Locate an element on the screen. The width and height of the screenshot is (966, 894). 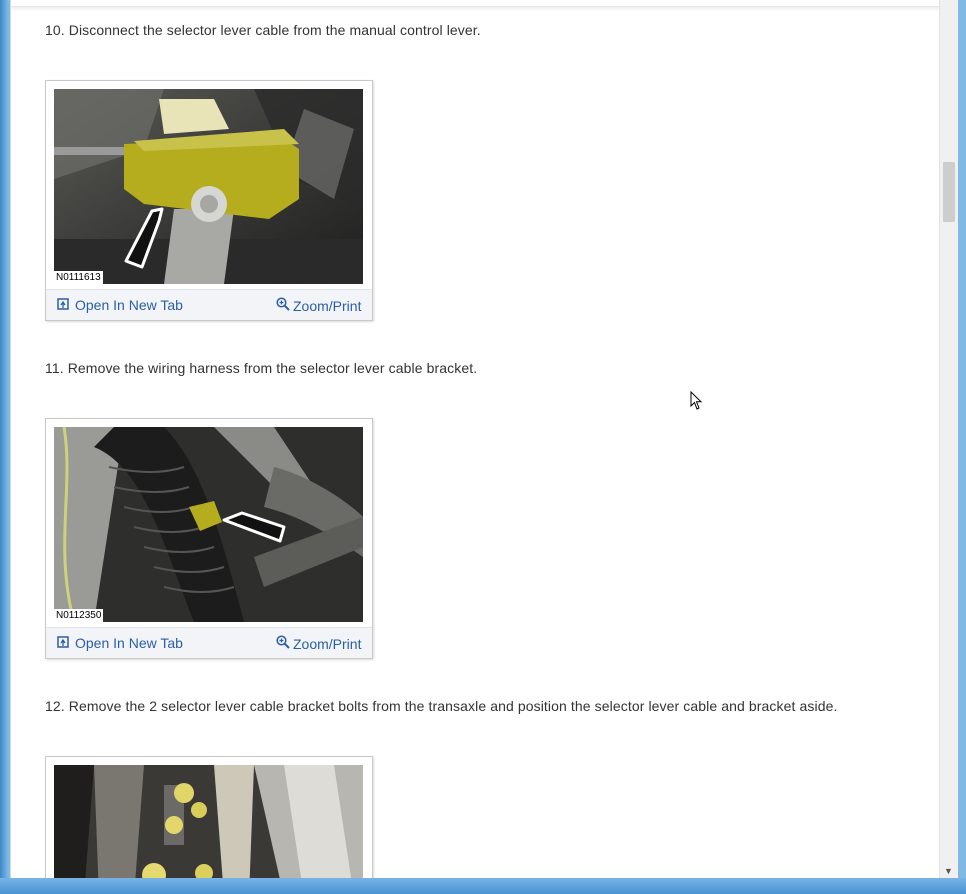
vertical-scrollbar: ▼ is located at coordinates (948, 439).